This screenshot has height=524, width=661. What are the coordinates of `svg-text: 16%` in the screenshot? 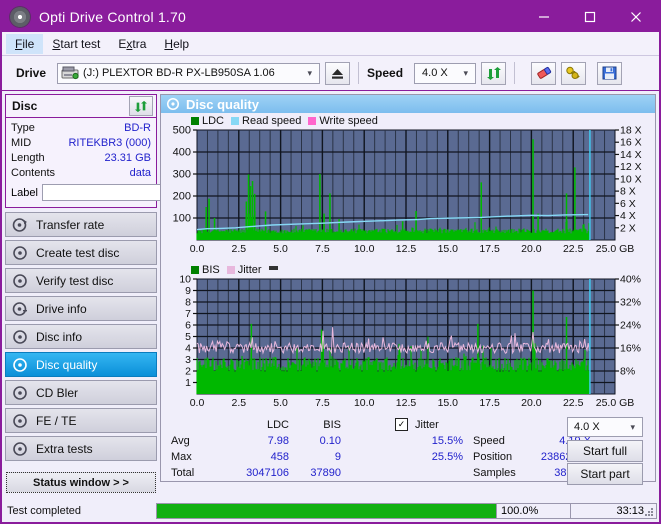 It's located at (630, 349).